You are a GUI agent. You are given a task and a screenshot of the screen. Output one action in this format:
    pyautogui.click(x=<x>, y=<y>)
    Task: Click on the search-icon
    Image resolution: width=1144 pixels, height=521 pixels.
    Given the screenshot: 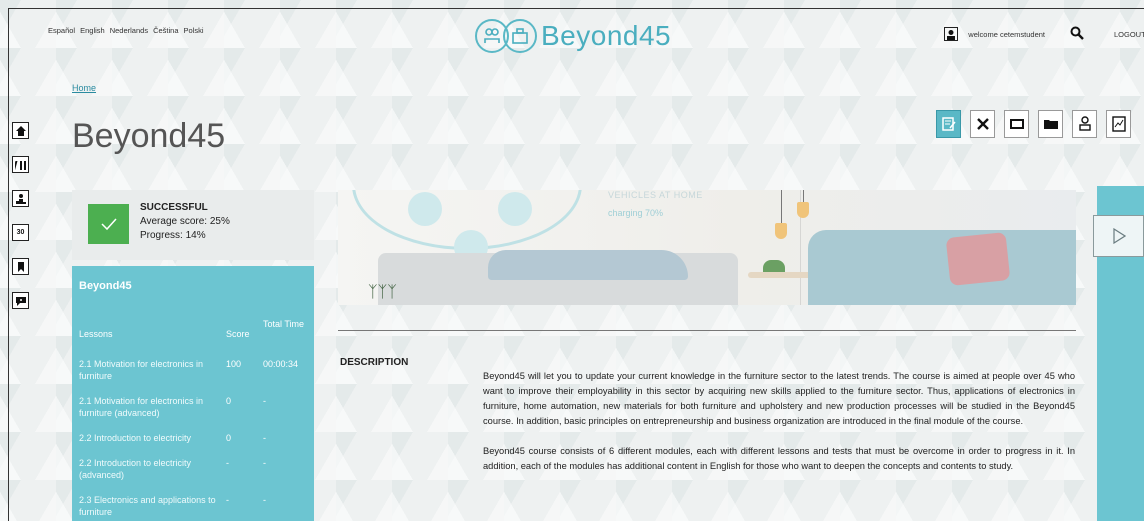 What is the action you would take?
    pyautogui.click(x=1078, y=34)
    